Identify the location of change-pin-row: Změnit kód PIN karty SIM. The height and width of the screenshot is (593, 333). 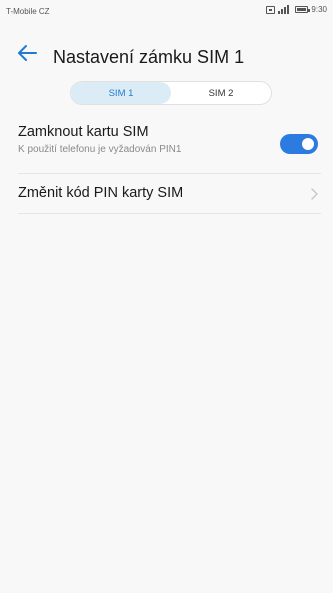
(166, 194).